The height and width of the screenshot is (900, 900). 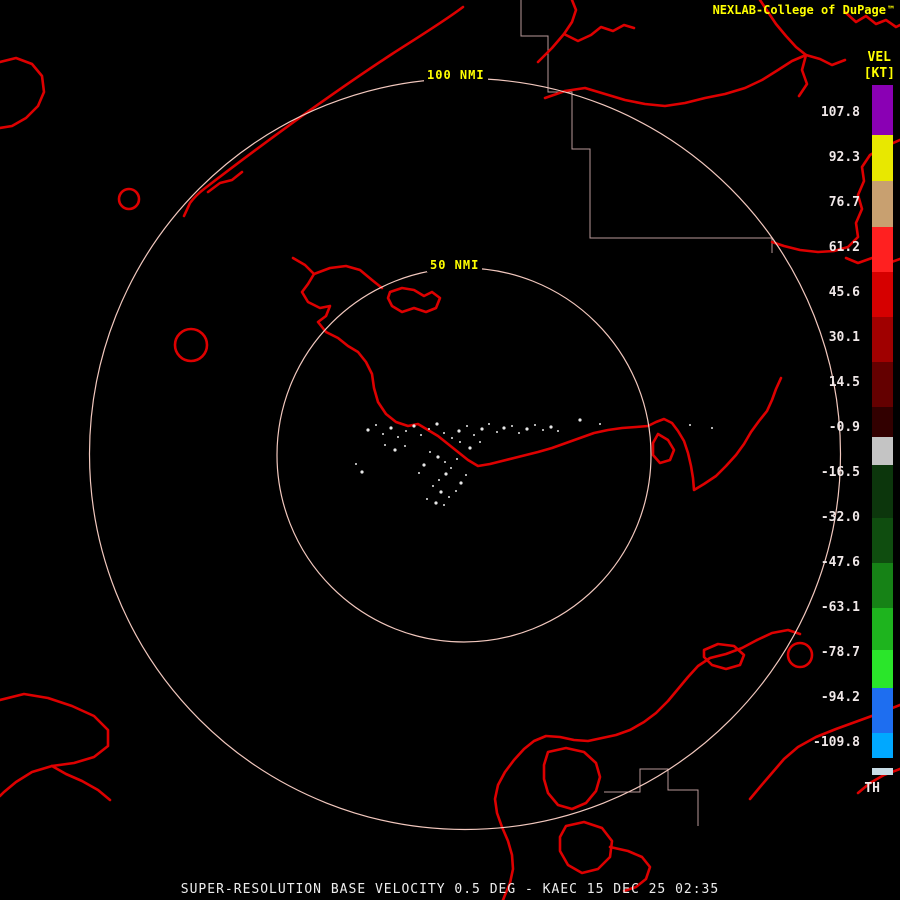 What do you see at coordinates (872, 788) in the screenshot?
I see `colorbar-threshold-label: TH` at bounding box center [872, 788].